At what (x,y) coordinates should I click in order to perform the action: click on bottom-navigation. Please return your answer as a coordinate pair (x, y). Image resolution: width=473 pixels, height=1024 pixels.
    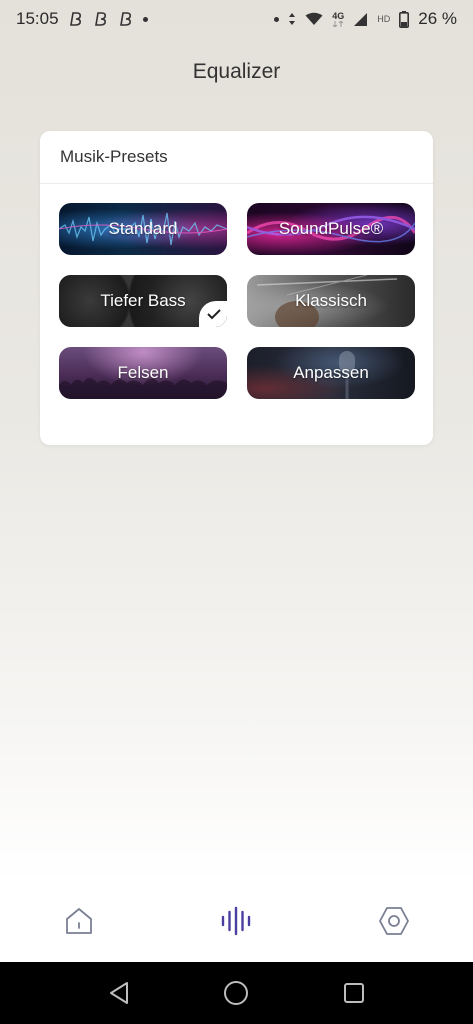
    Looking at the image, I should click on (236, 921).